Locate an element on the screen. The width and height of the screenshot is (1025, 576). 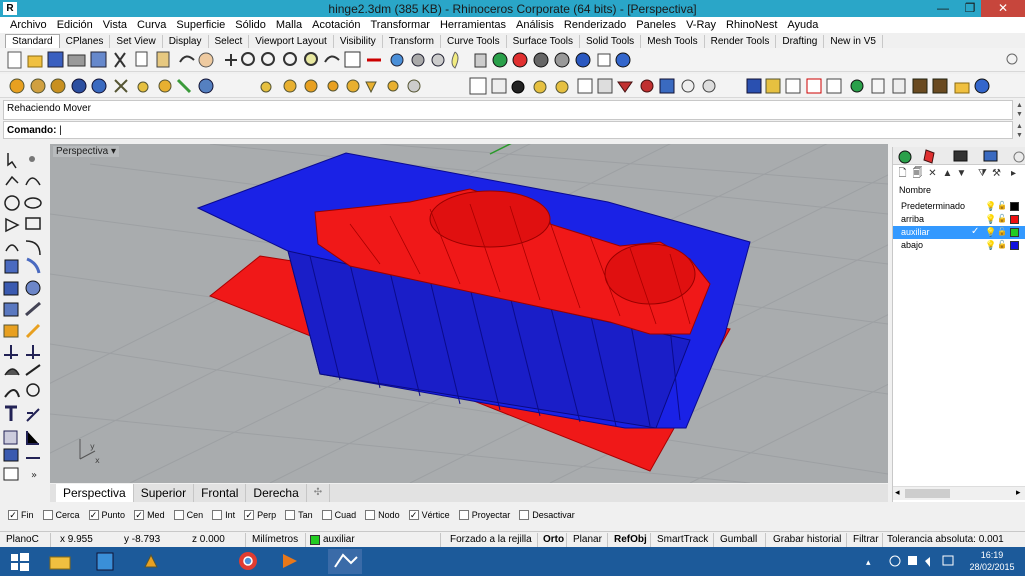
new-layer-icon: 🗋 is located at coordinates (902, 173).